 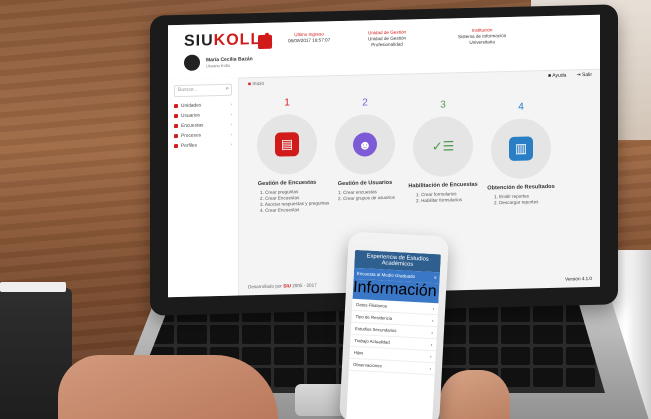 I want to click on home-icon: ■, so click(x=250, y=84).